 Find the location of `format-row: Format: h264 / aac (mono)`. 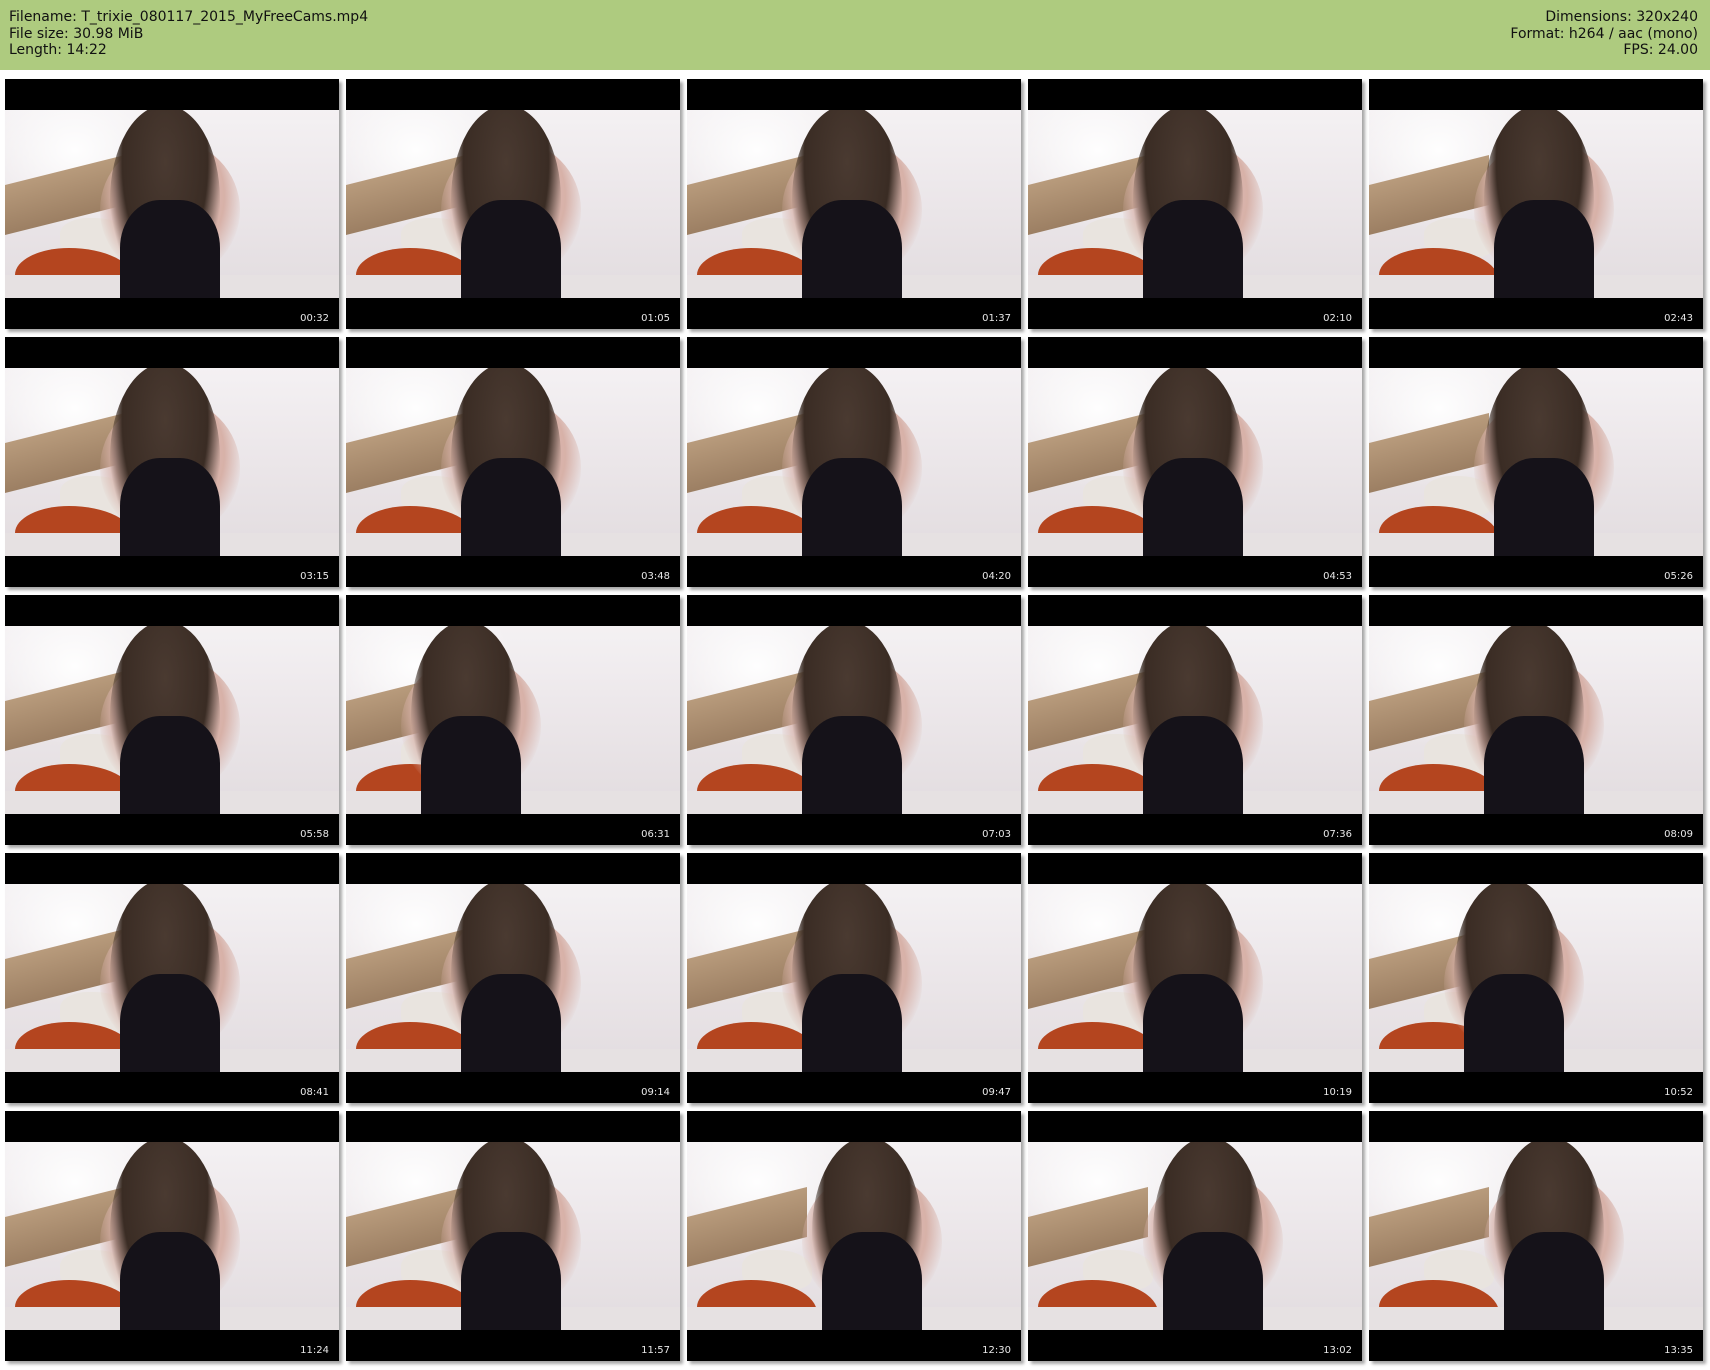

format-row: Format: h264 / aac (mono) is located at coordinates (1604, 34).